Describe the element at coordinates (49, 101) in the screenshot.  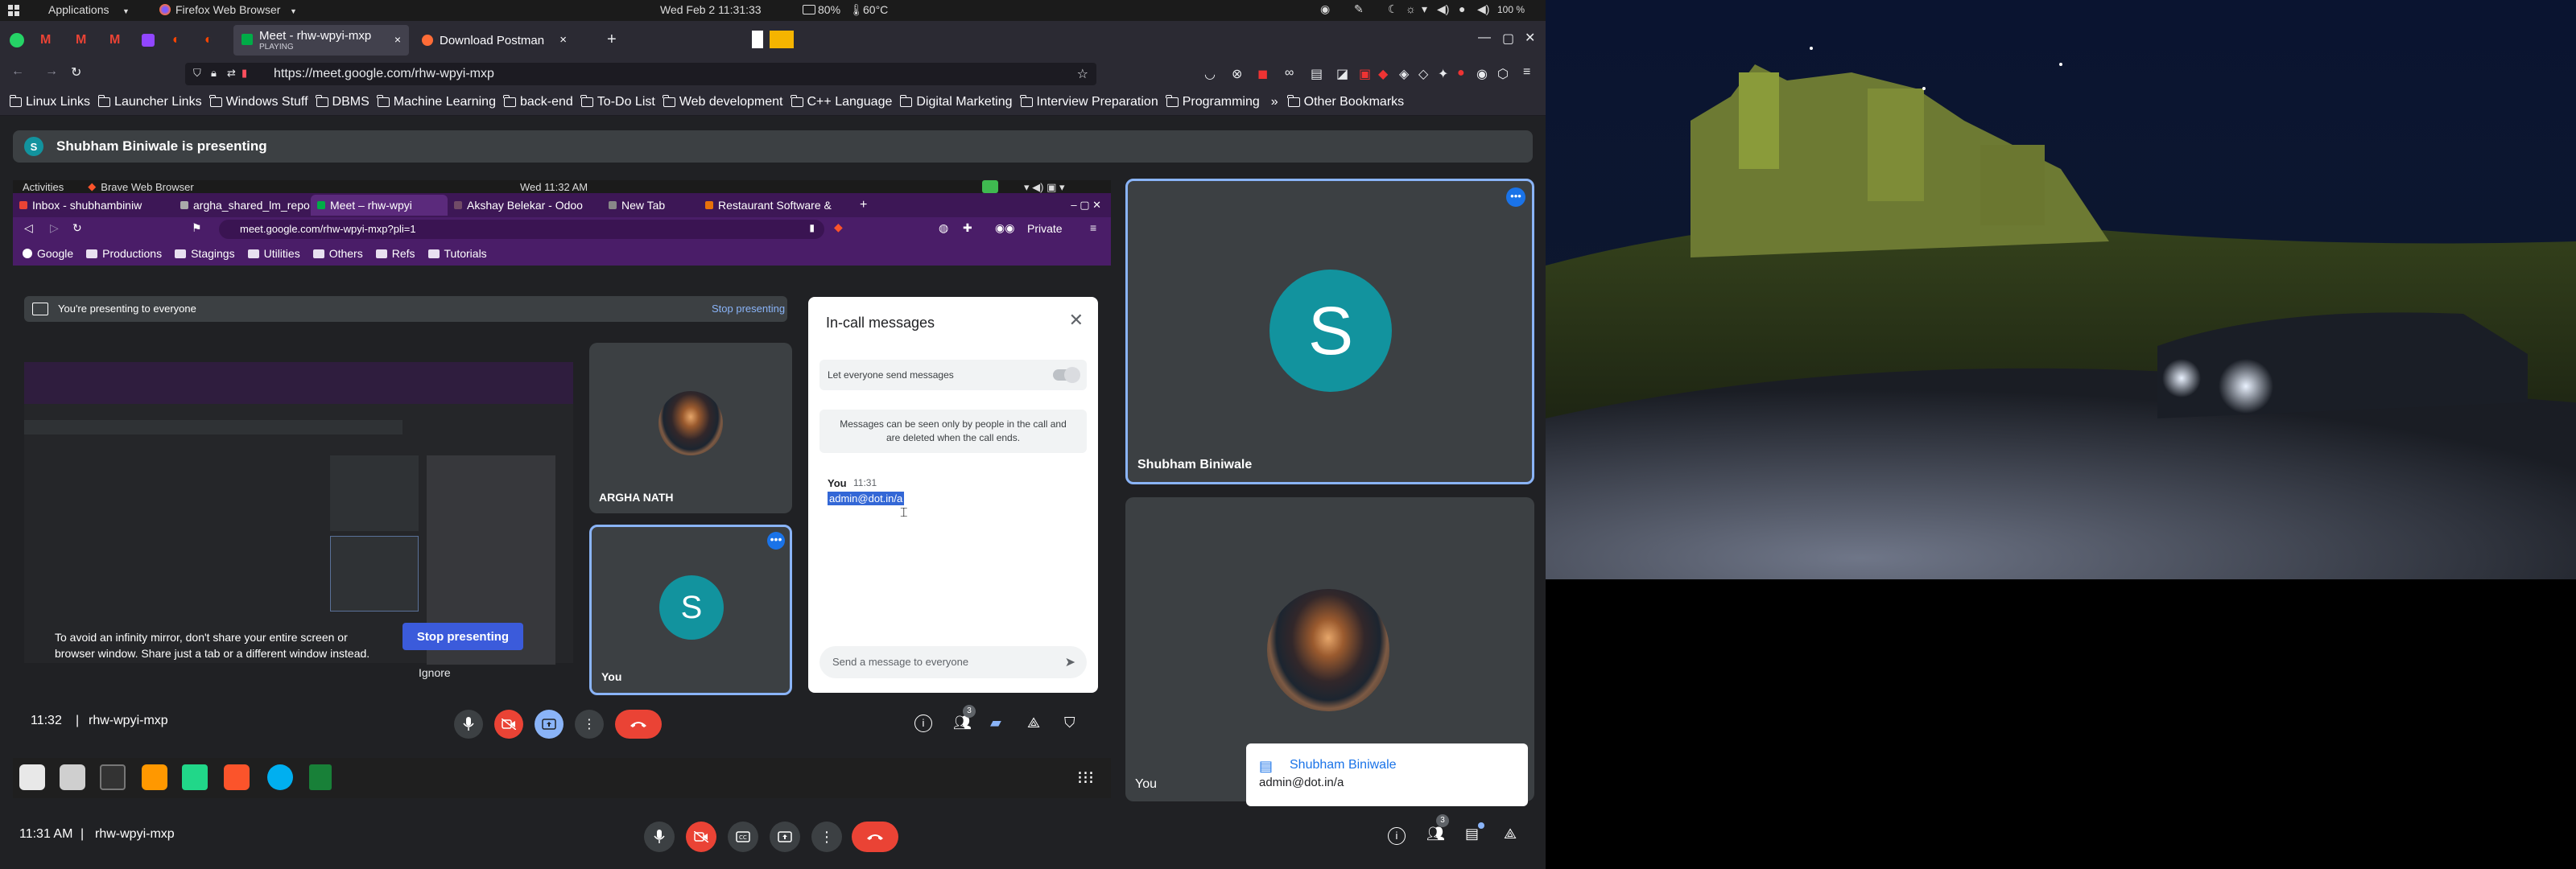
I see `bookmark-item: Linux Links` at that location.